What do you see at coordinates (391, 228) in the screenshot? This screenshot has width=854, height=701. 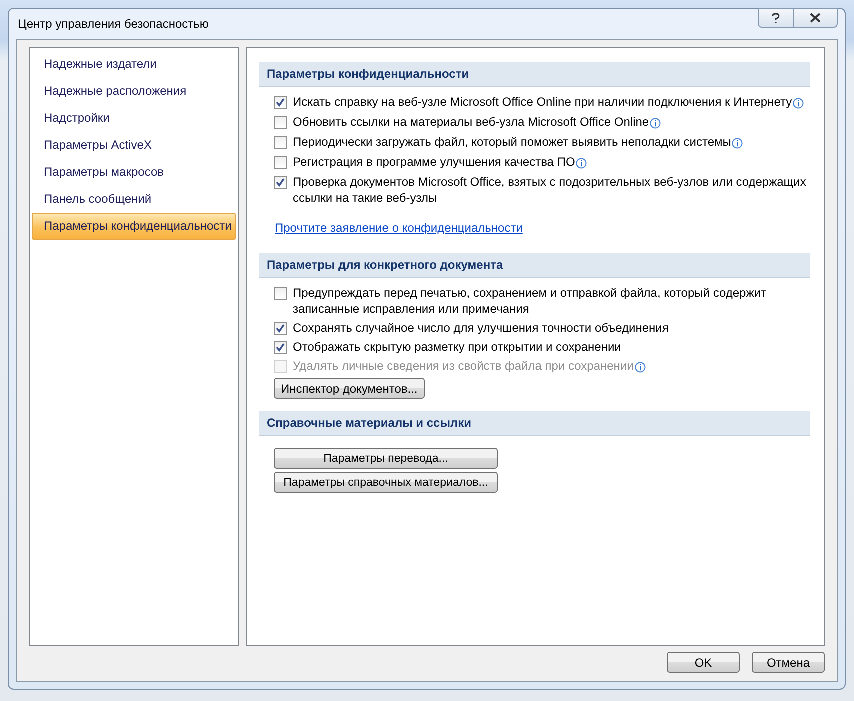 I see `privacy-link: Прочтите заявление о конфиденциальности` at bounding box center [391, 228].